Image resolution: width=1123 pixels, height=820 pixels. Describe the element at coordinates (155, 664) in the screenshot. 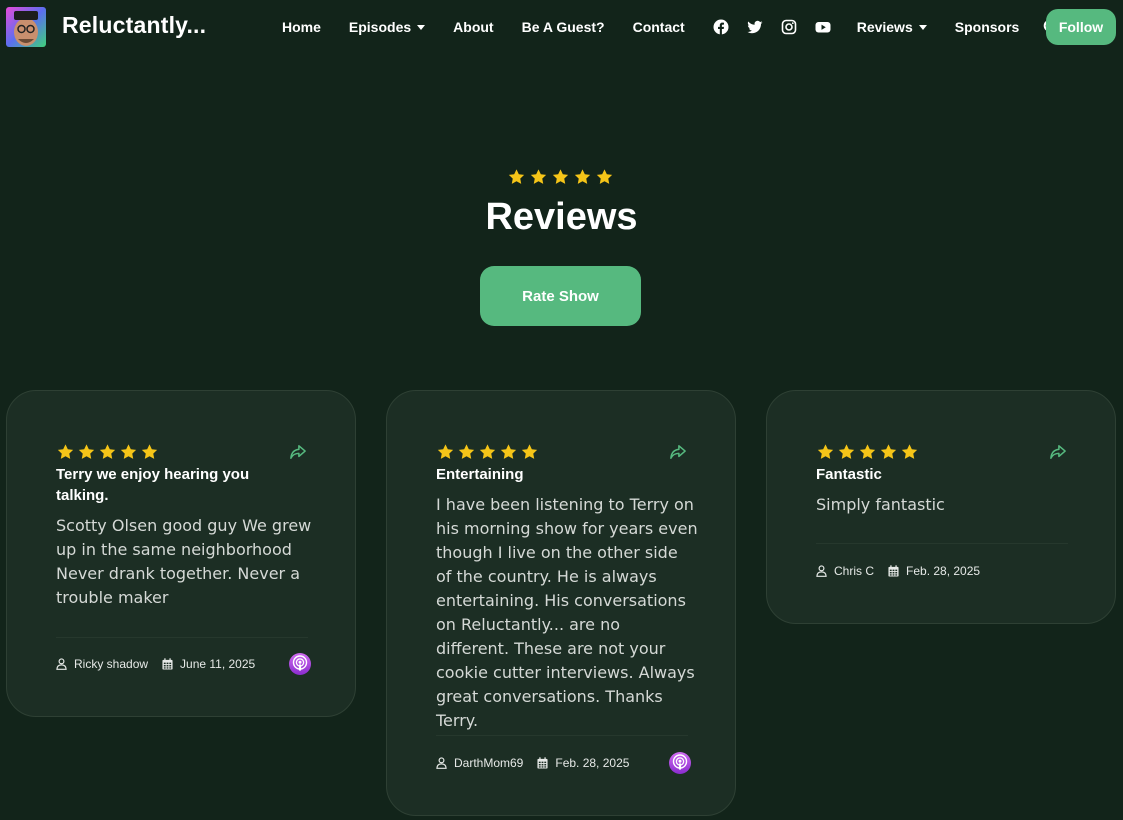

I see `review-meta: Ricky shadow June 11, 2025` at that location.